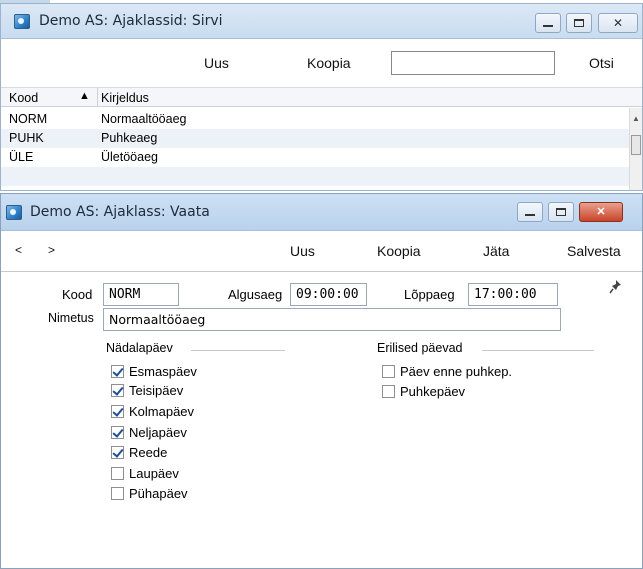  Describe the element at coordinates (71, 318) in the screenshot. I see `name-label: Nimetus` at that location.